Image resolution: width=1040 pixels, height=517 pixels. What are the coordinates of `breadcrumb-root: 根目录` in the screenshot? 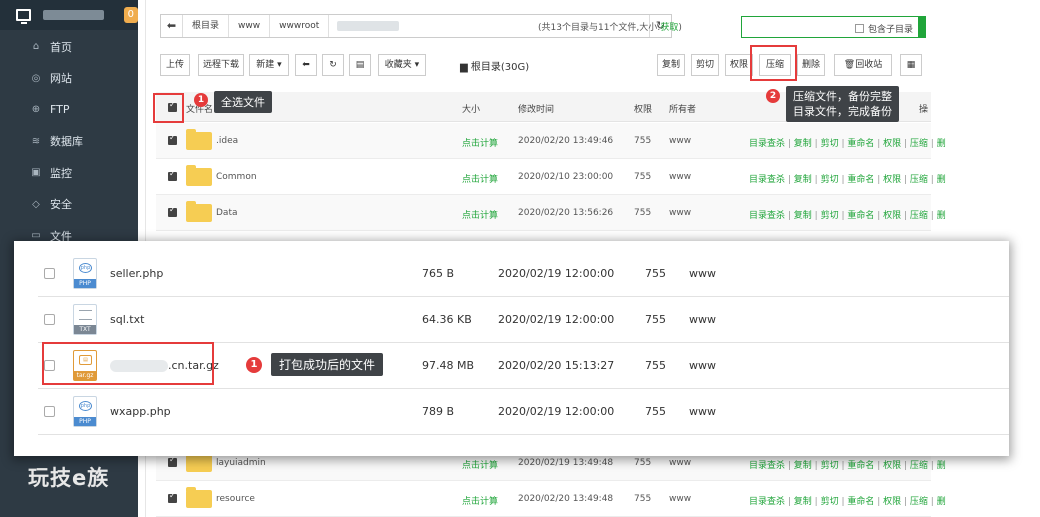 It's located at (206, 26).